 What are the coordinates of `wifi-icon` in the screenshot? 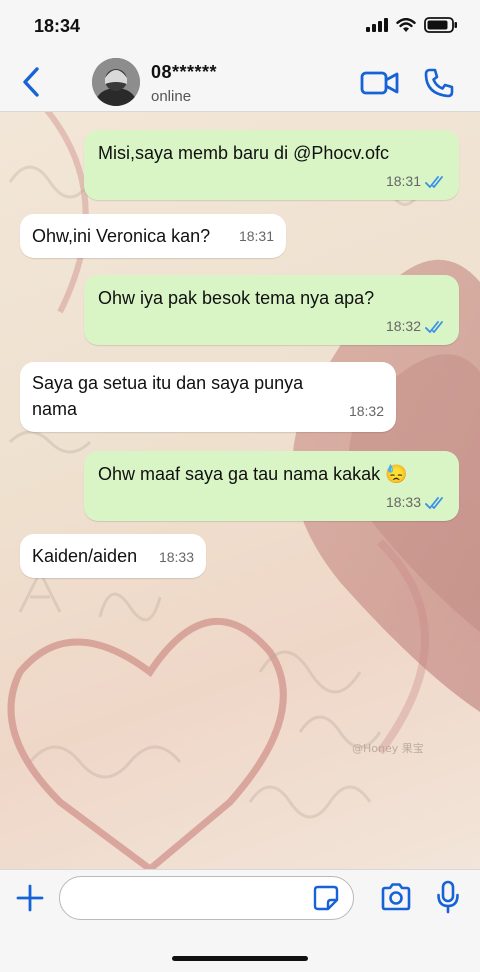 It's located at (406, 24).